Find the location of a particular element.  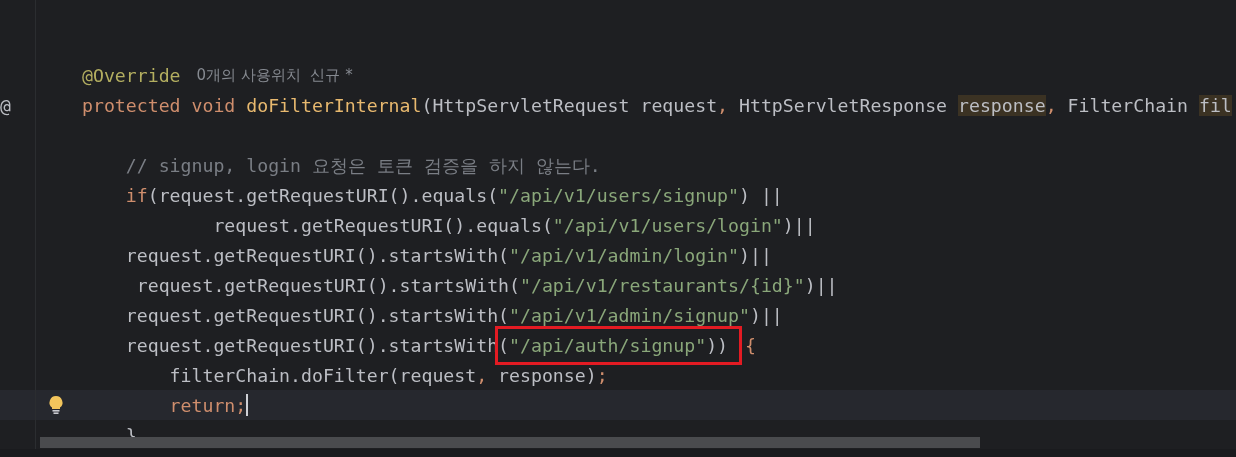

code-line: @Override is located at coordinates (131, 75).